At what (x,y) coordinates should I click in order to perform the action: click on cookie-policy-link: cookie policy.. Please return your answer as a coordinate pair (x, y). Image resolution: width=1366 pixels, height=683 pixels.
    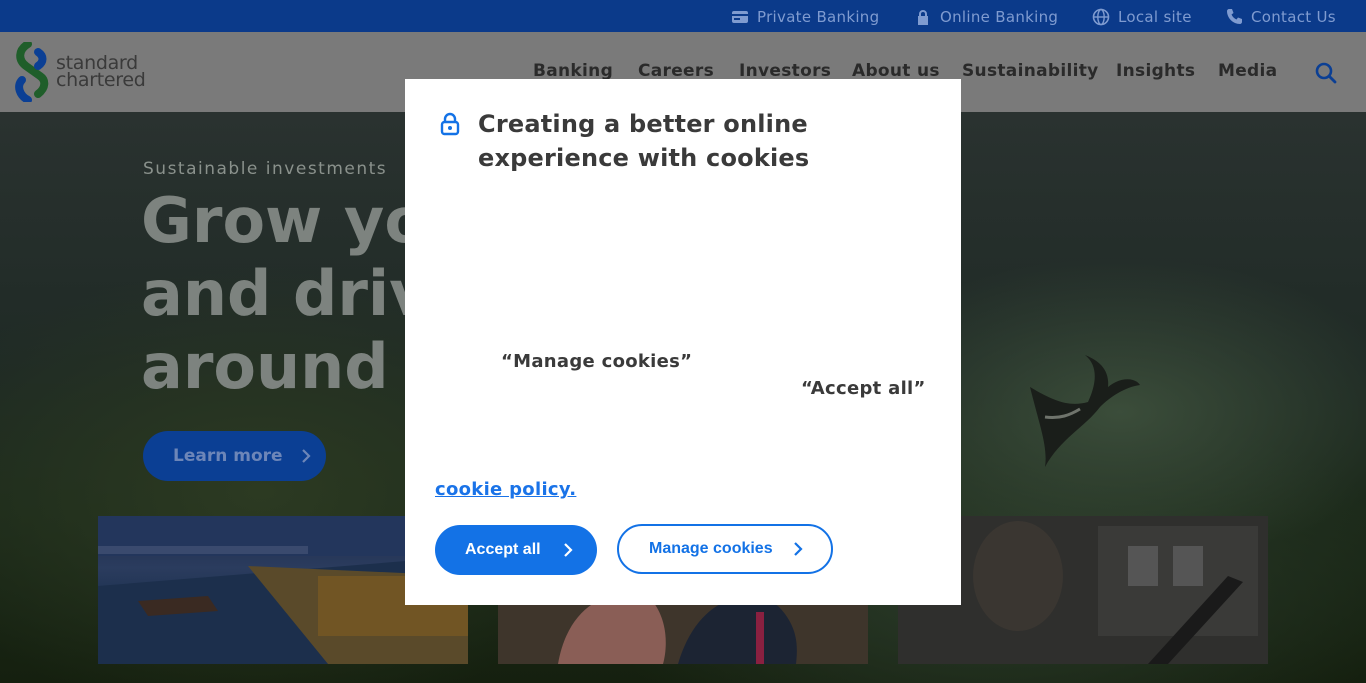
    Looking at the image, I should click on (505, 489).